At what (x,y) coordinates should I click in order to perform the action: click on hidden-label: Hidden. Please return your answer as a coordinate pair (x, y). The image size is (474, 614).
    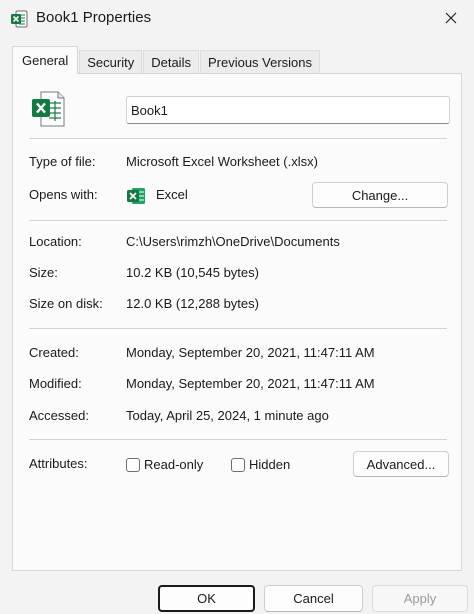
    Looking at the image, I should click on (270, 464).